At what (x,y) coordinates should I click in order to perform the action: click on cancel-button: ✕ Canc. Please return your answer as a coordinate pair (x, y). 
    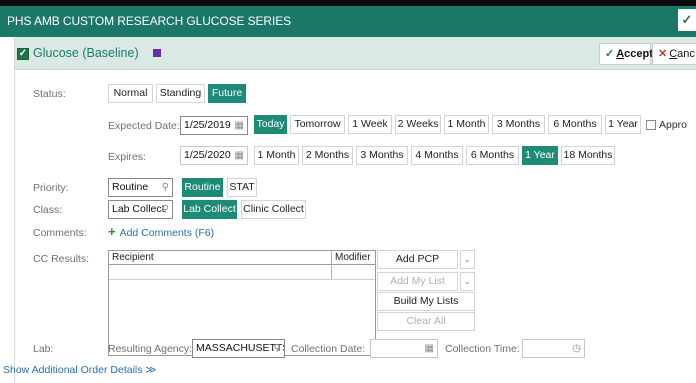
    Looking at the image, I should click on (674, 54).